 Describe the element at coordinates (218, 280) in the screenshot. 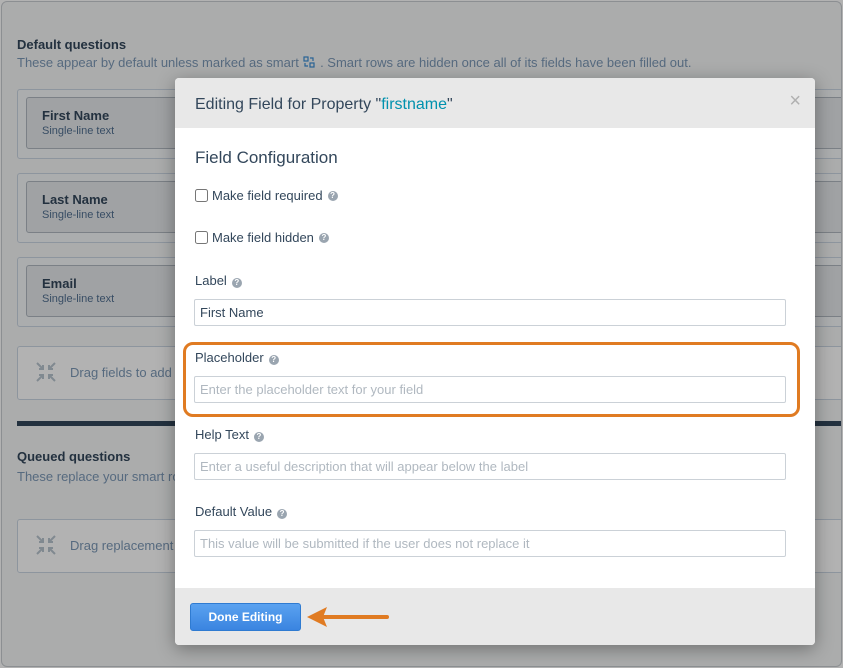

I see `label-field-label: Label?` at that location.